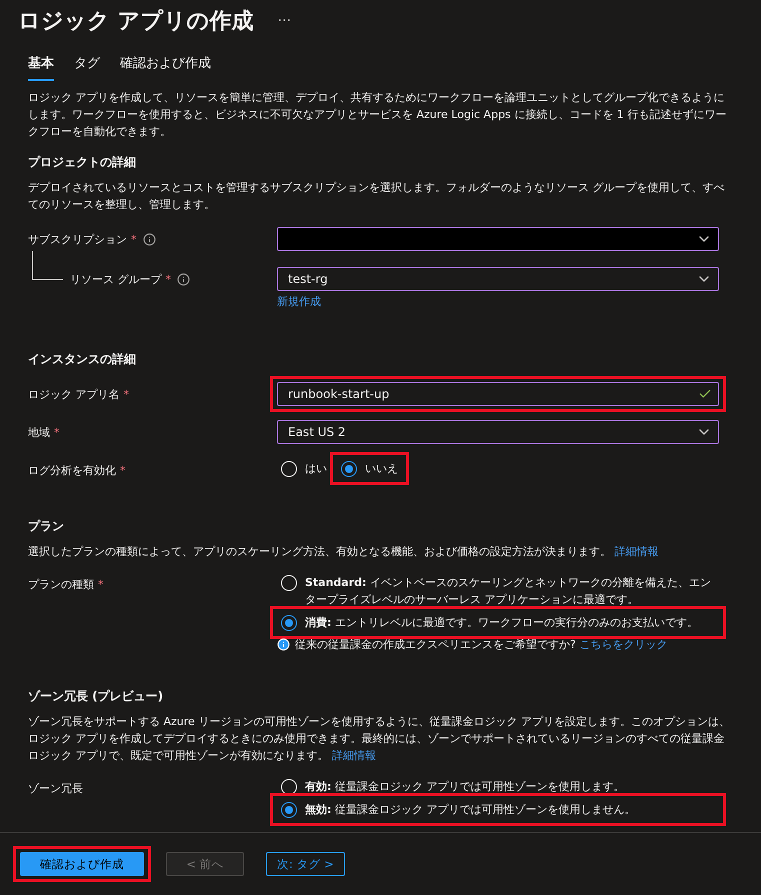  What do you see at coordinates (498, 809) in the screenshot?
I see `radio-option: 無効: 従量課金ロジック アプリでは可用性ゾーンを使用しません。` at bounding box center [498, 809].